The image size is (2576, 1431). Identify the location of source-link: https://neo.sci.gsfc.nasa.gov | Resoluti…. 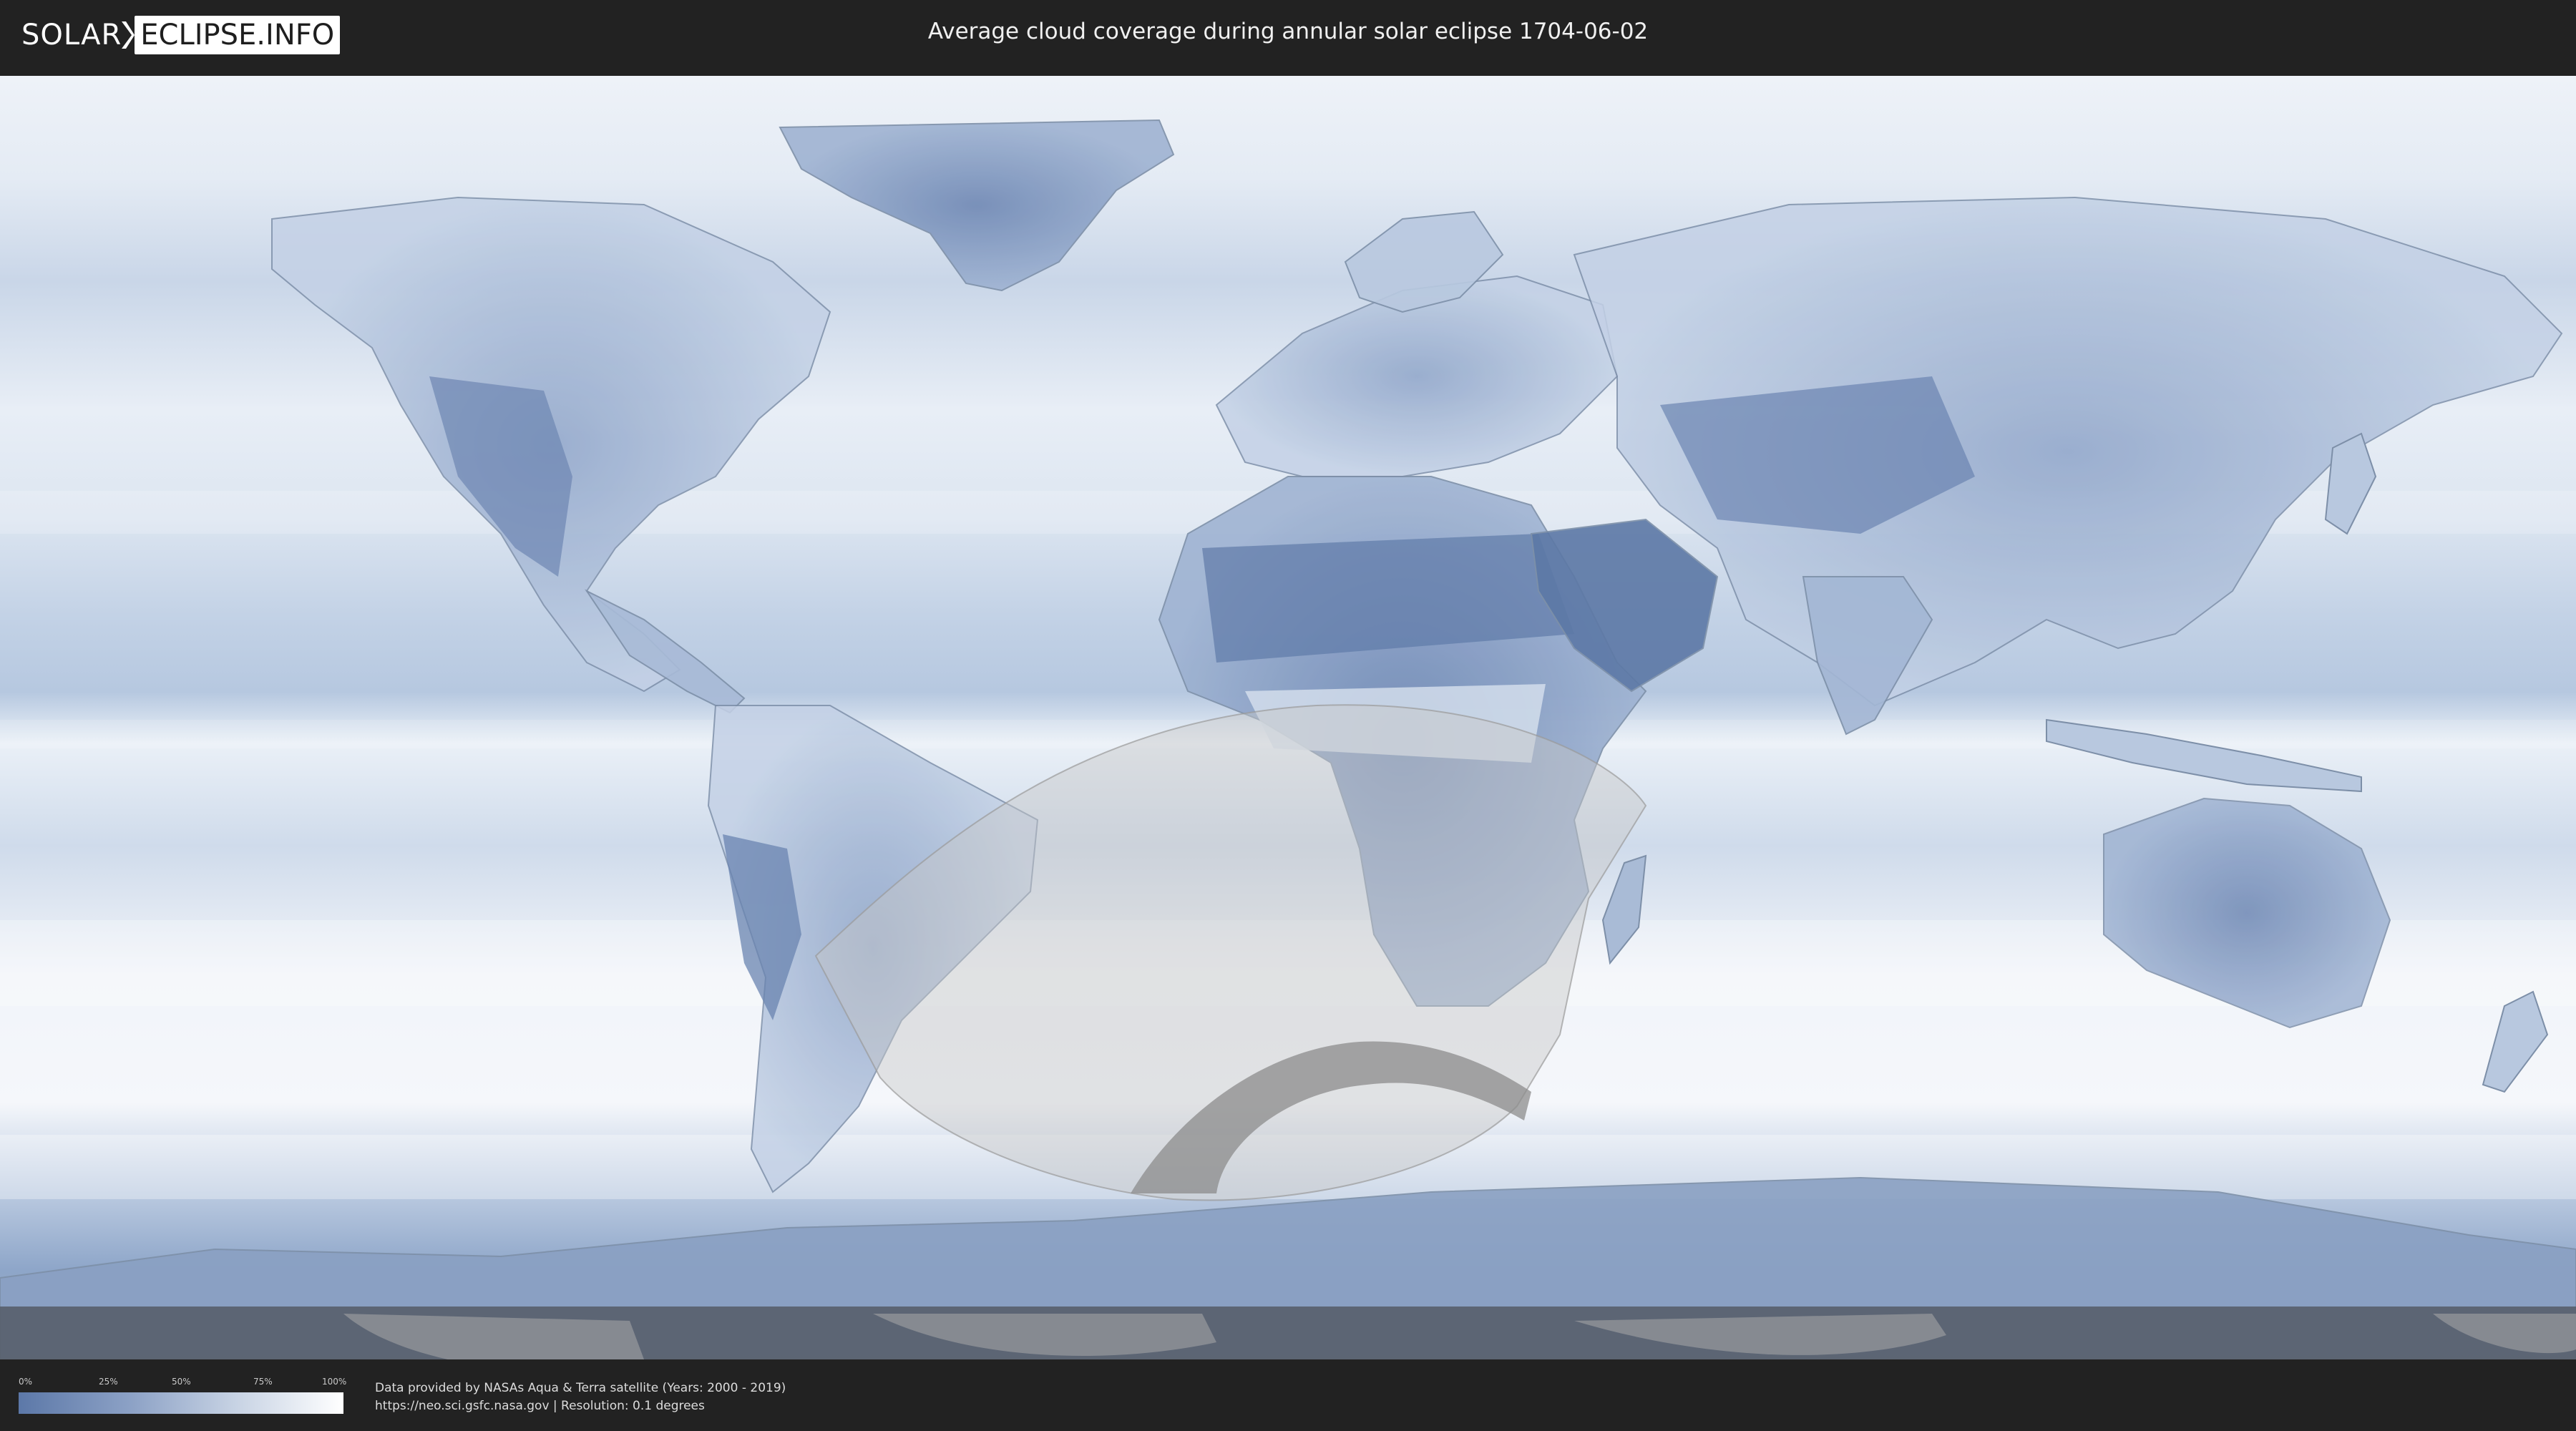
(580, 1406).